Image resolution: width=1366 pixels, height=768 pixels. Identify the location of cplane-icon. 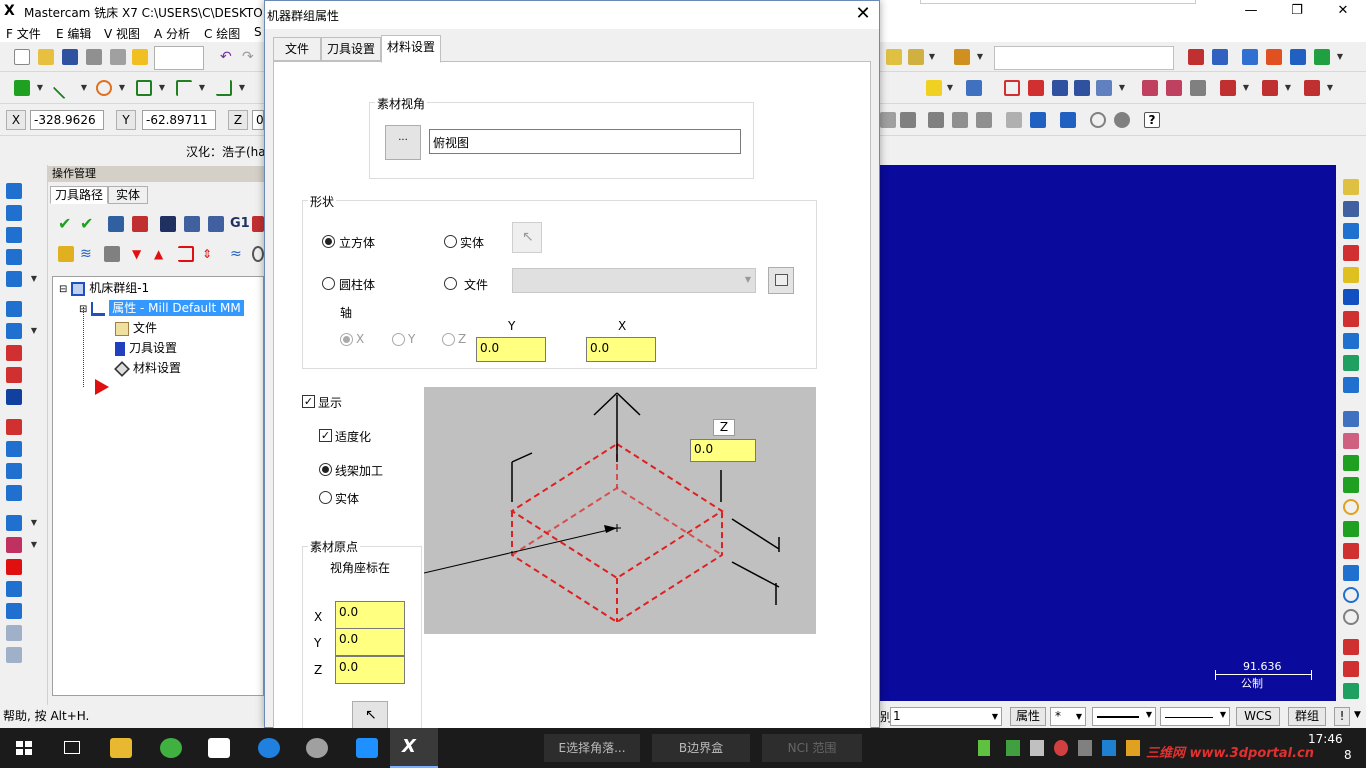
(1038, 120).